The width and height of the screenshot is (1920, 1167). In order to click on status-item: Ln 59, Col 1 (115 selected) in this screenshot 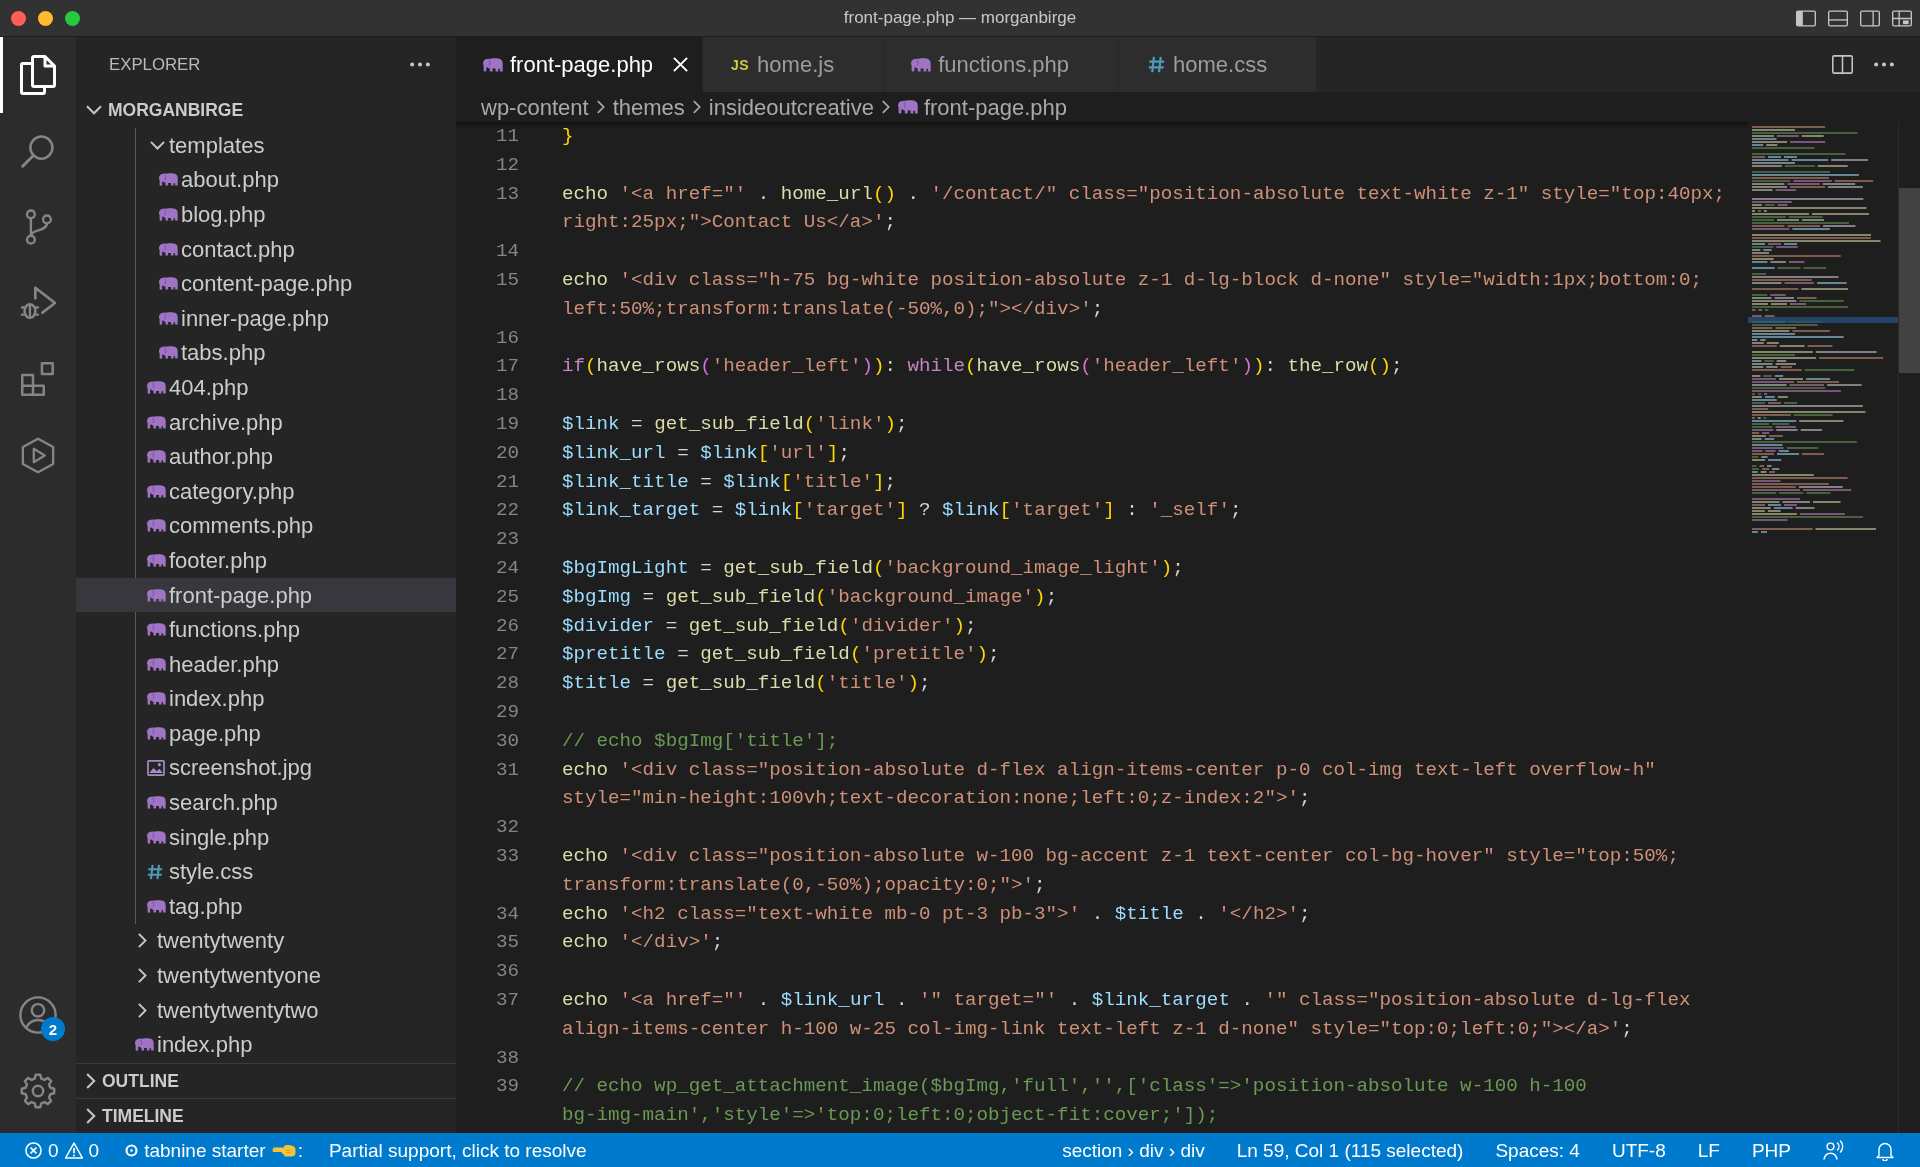, I will do `click(1350, 1150)`.